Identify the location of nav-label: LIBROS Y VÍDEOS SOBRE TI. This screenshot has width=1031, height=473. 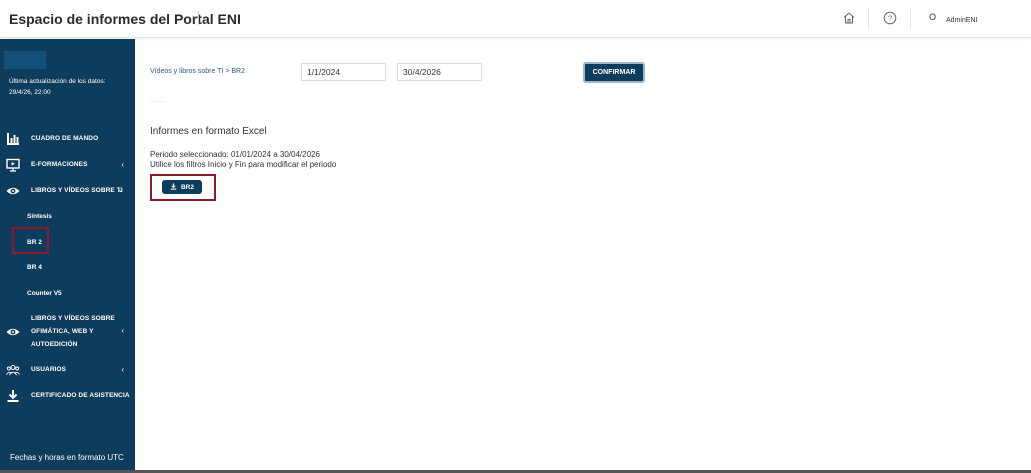
(77, 190).